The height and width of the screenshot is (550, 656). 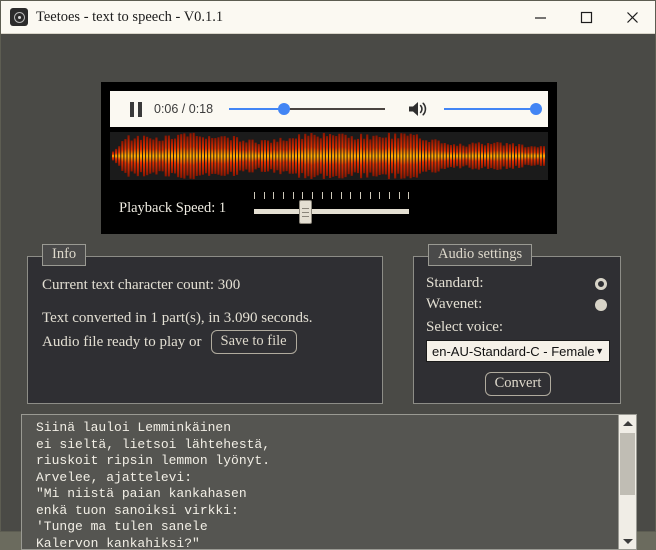 I want to click on chevron-down-icon: ▼, so click(x=599, y=351).